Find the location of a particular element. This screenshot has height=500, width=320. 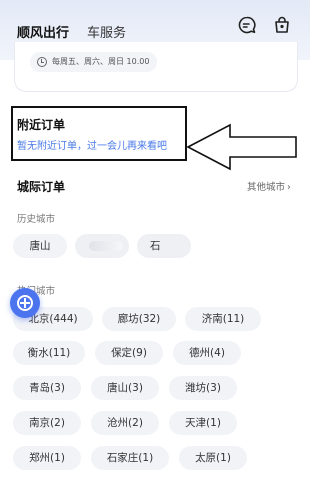

floating-add-button is located at coordinates (25, 303).